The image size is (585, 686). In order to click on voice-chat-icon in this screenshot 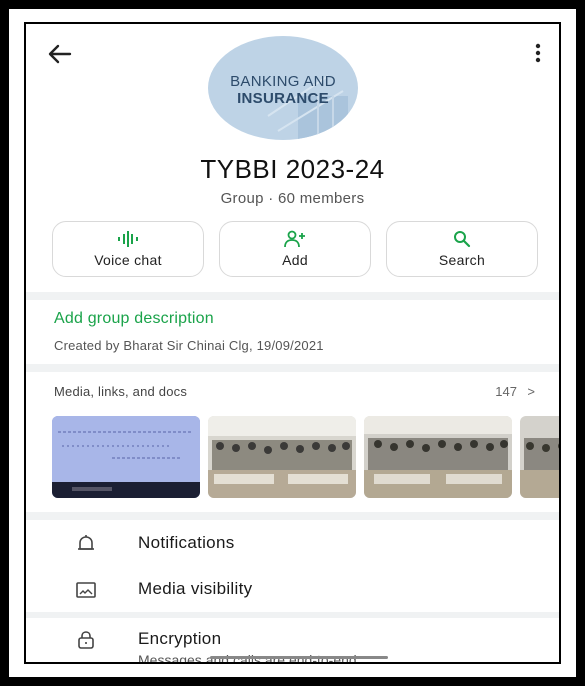, I will do `click(128, 239)`.